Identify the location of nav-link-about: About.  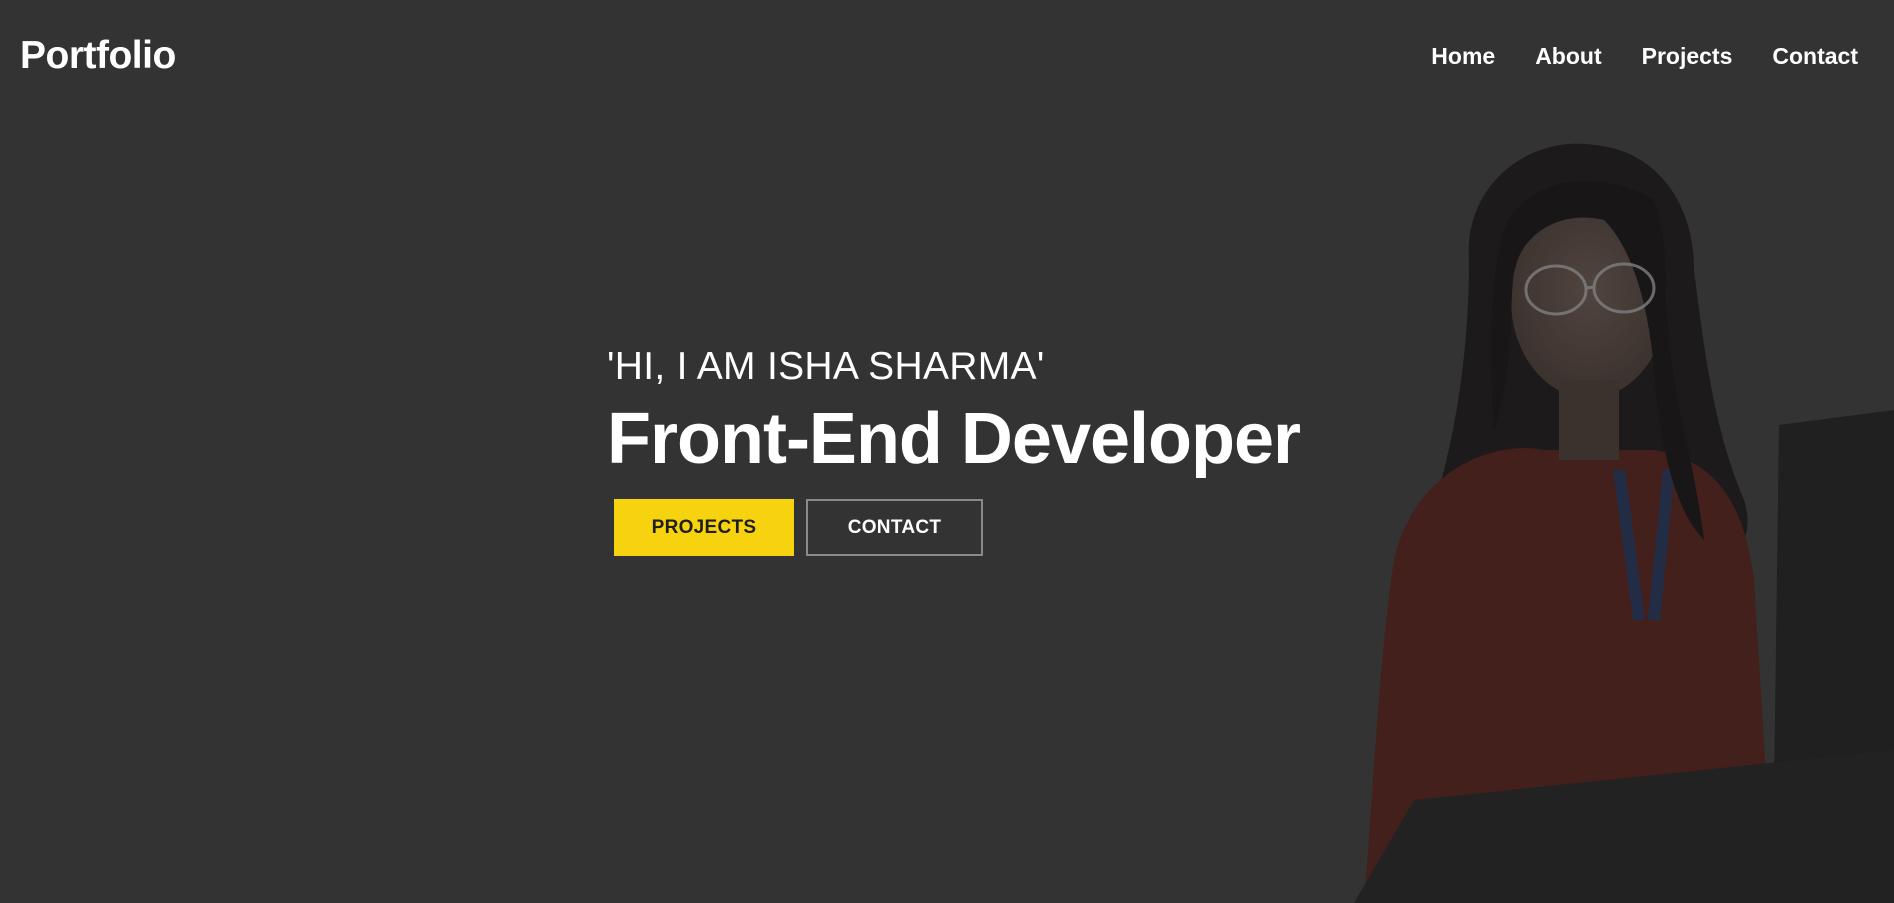
(1568, 56).